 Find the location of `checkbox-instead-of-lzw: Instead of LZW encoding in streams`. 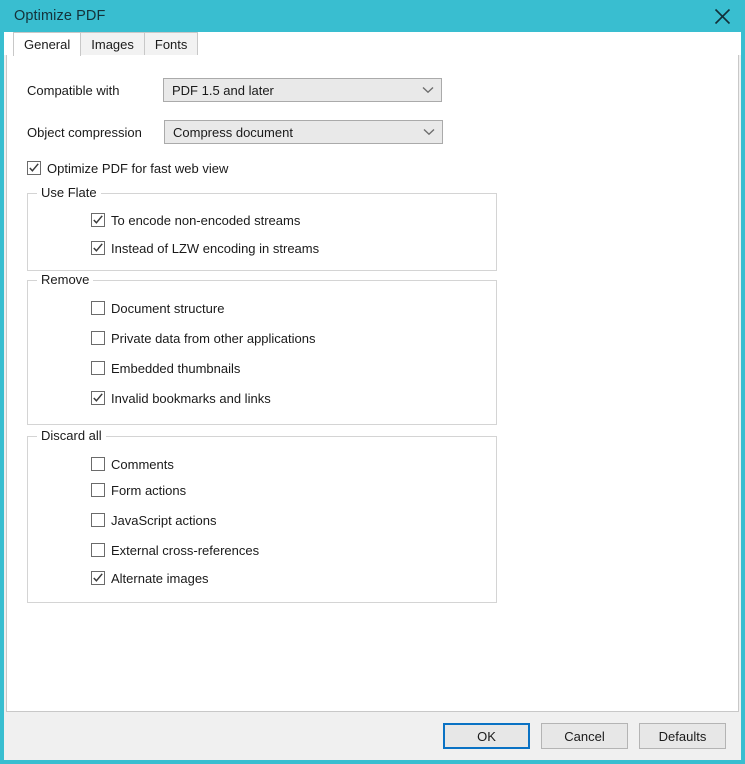

checkbox-instead-of-lzw: Instead of LZW encoding in streams is located at coordinates (205, 248).